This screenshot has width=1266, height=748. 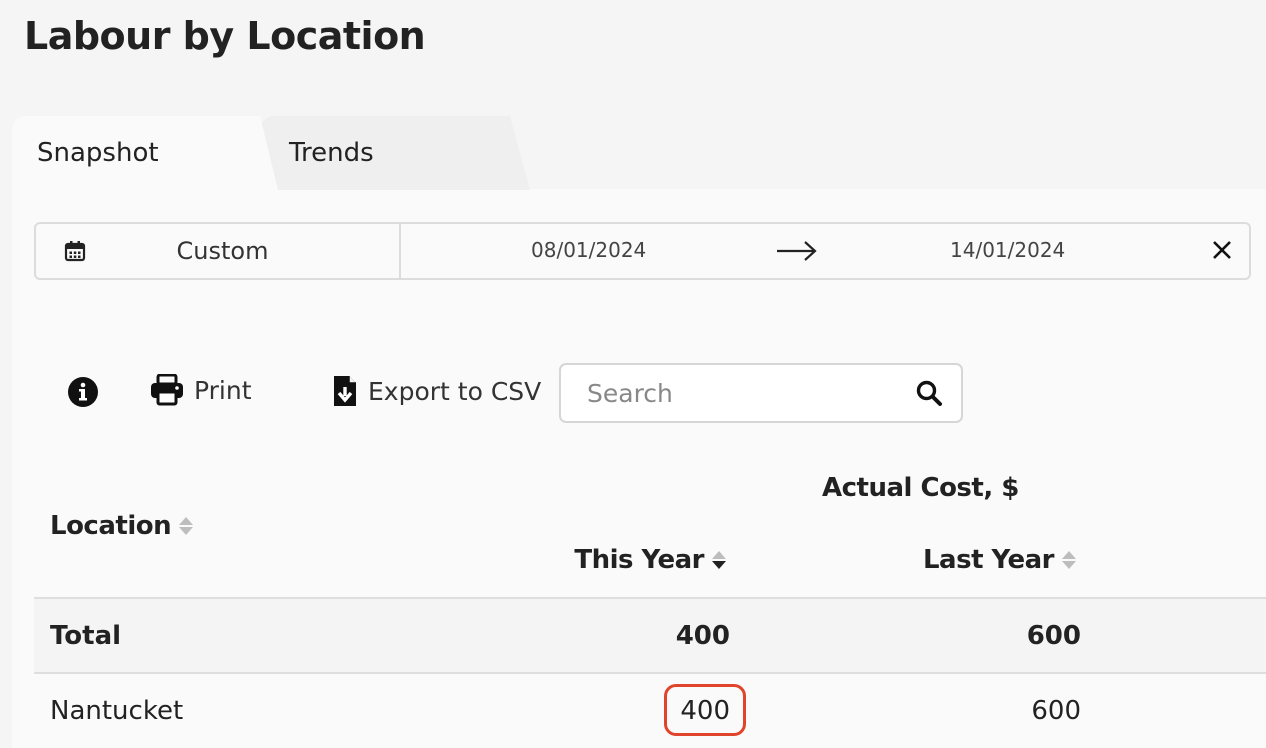 What do you see at coordinates (719, 560) in the screenshot?
I see `sort-desc-icon` at bounding box center [719, 560].